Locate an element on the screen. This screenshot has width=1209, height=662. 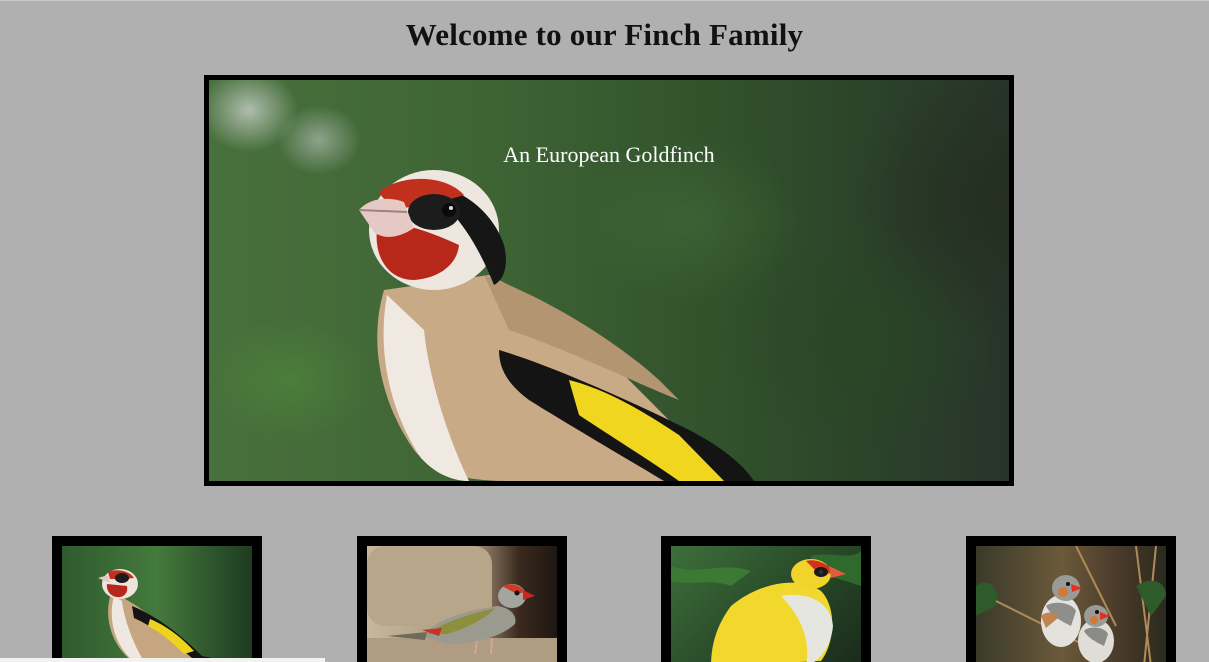
hero-caption: An European Goldfinch is located at coordinates (609, 154).